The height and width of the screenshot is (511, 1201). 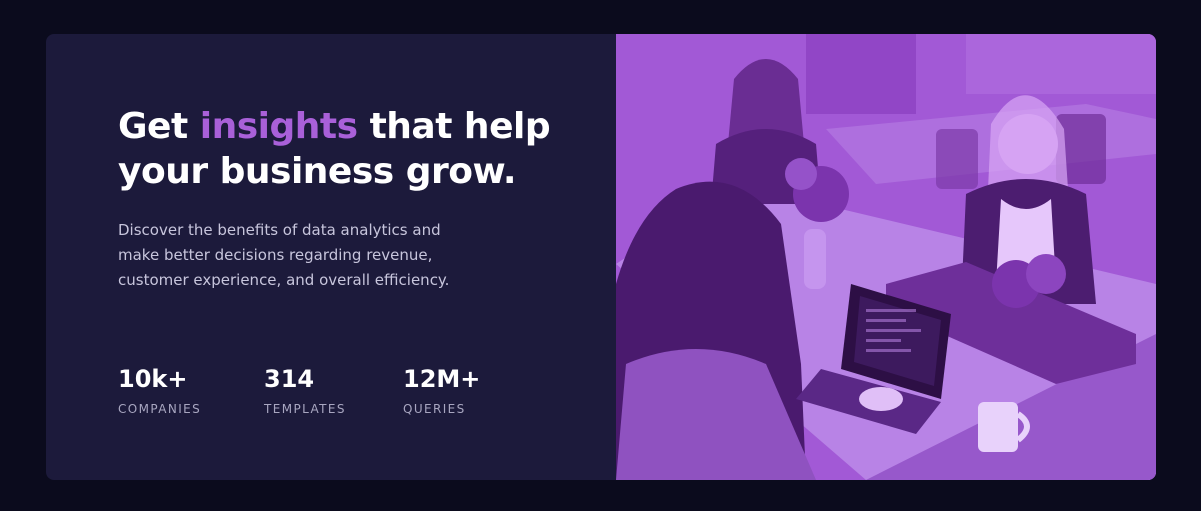 I want to click on stat-label: COMPANIES, so click(x=160, y=409).